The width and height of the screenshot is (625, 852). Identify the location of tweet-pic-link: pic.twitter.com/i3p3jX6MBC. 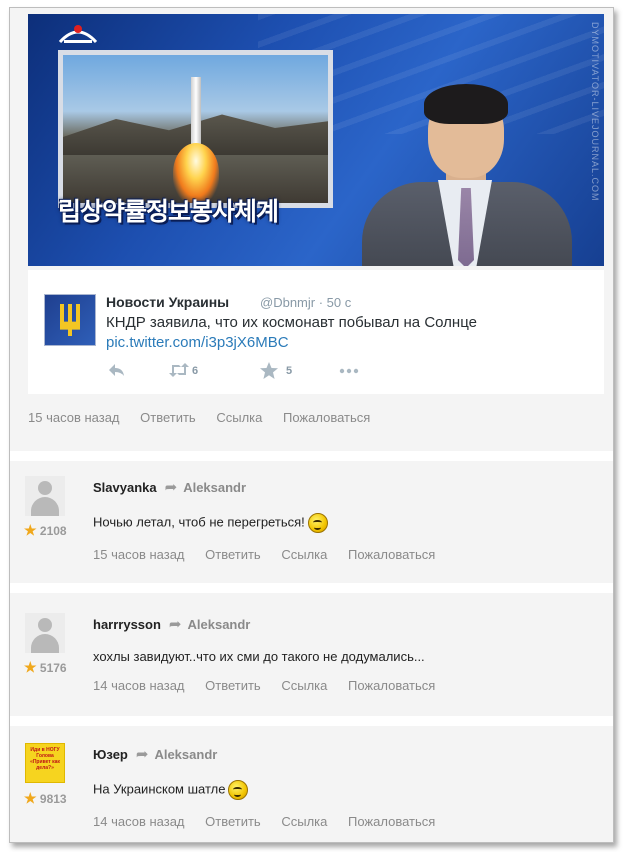
(197, 342).